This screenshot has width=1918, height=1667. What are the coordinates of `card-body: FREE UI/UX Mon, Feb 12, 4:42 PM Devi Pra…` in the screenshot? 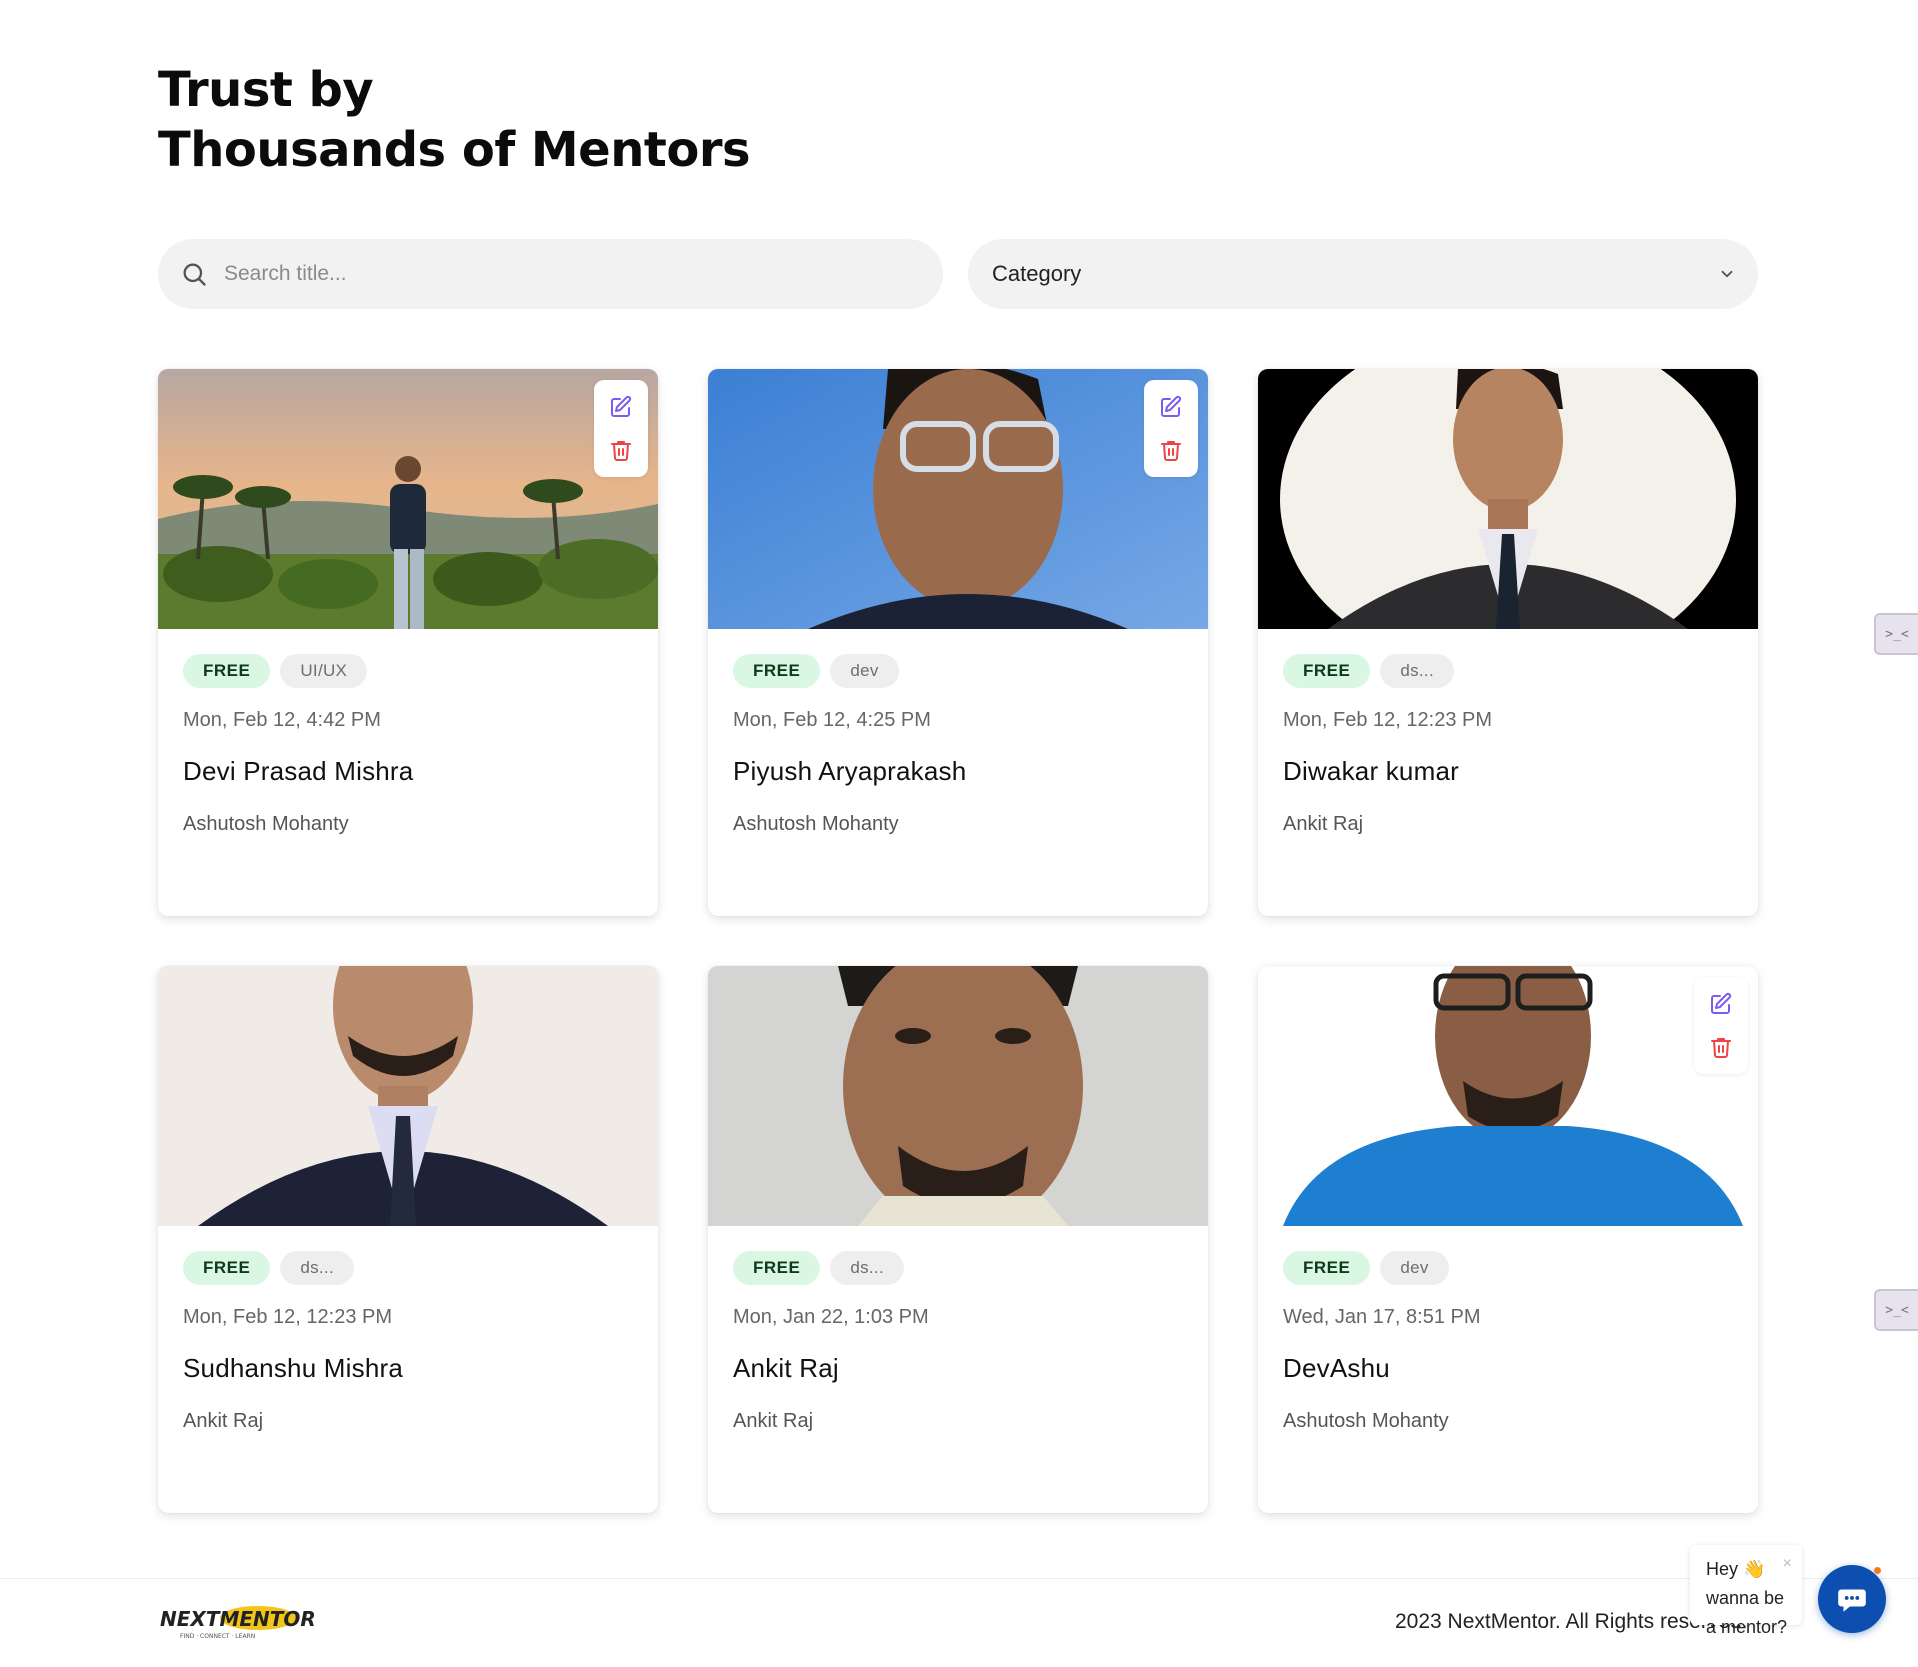 It's located at (408, 732).